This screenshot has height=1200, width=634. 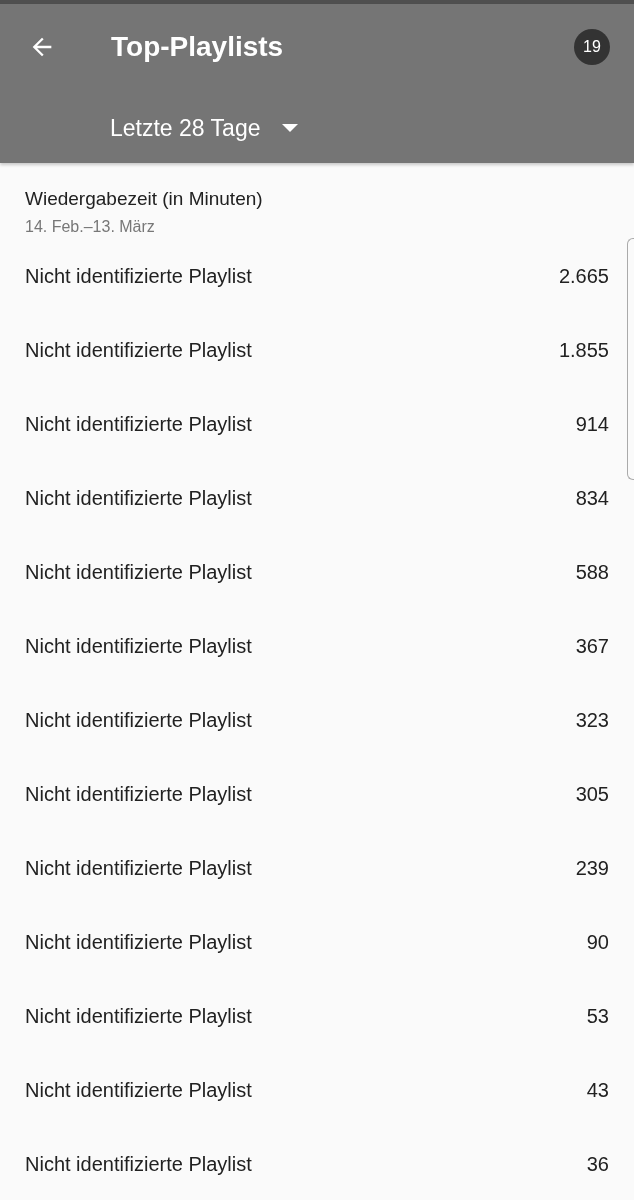 I want to click on minutes-value: 2.665, so click(x=583, y=276).